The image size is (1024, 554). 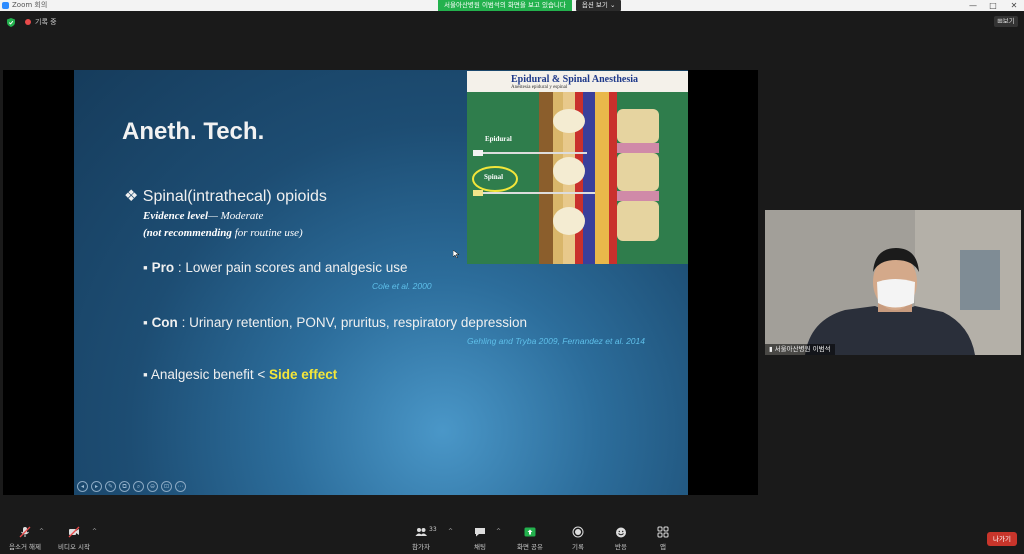 I want to click on participants-icon, so click(x=421, y=532).